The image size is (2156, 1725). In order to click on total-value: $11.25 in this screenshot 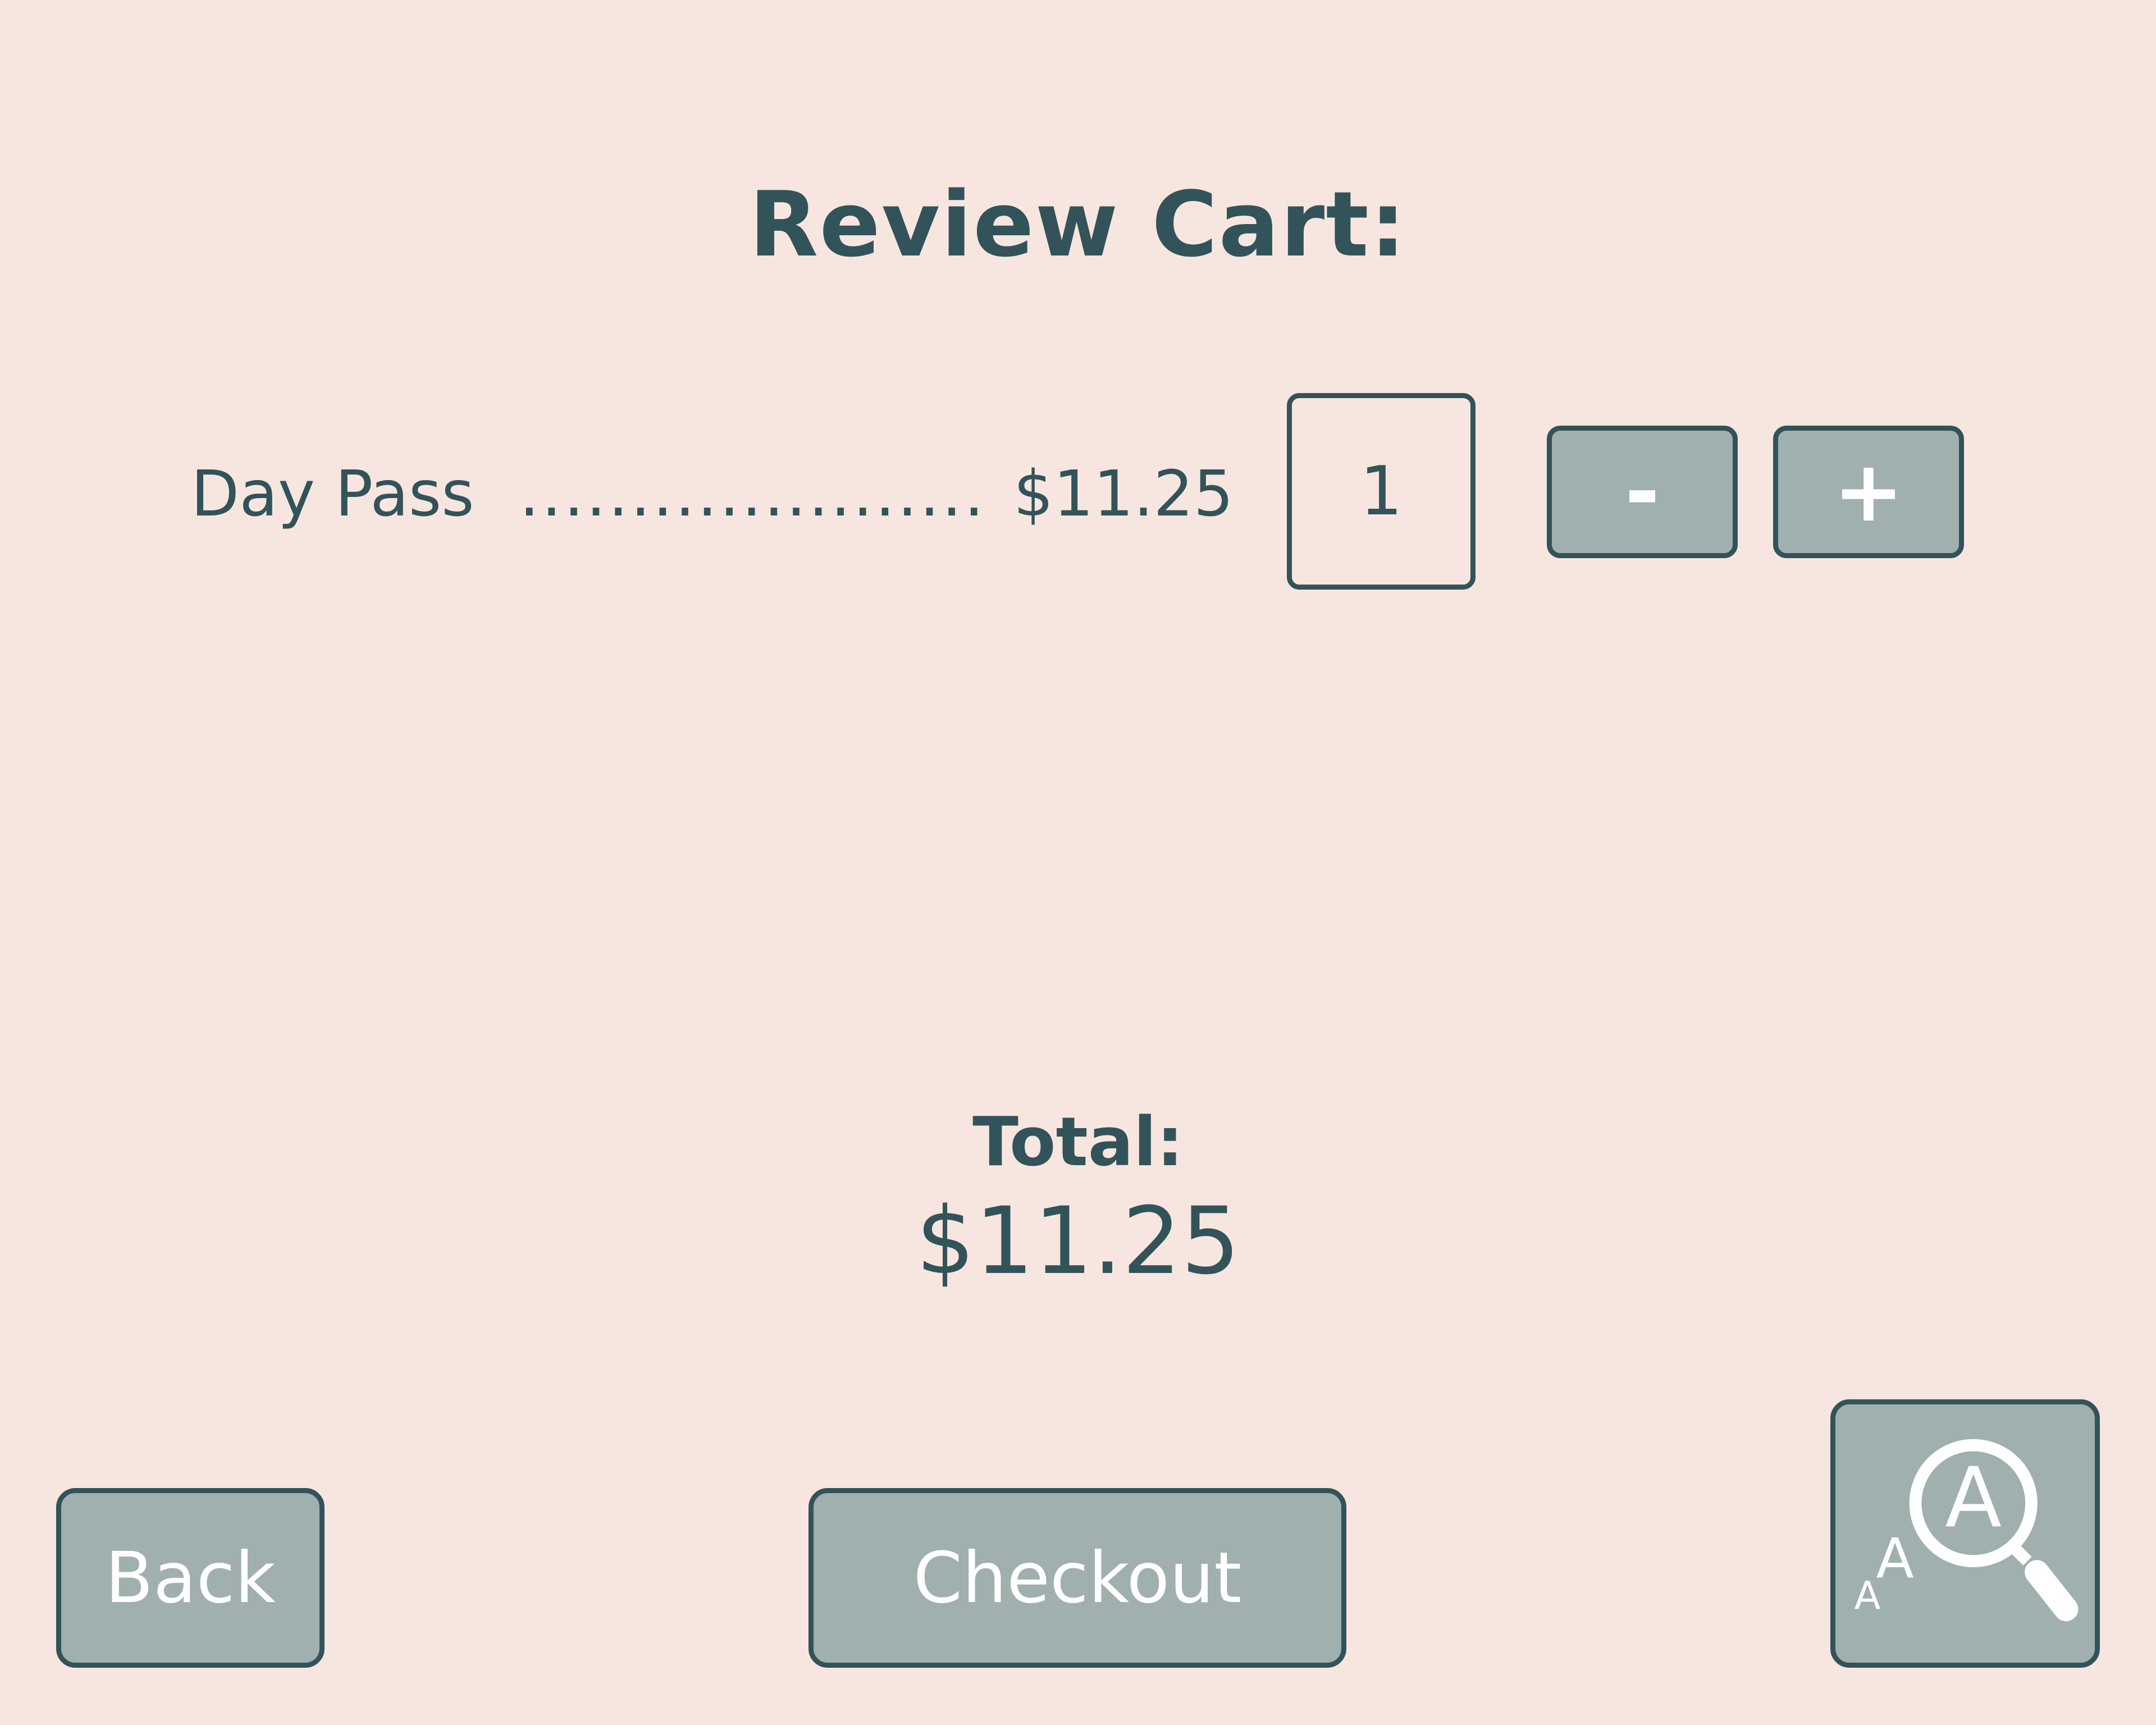, I will do `click(1078, 1241)`.